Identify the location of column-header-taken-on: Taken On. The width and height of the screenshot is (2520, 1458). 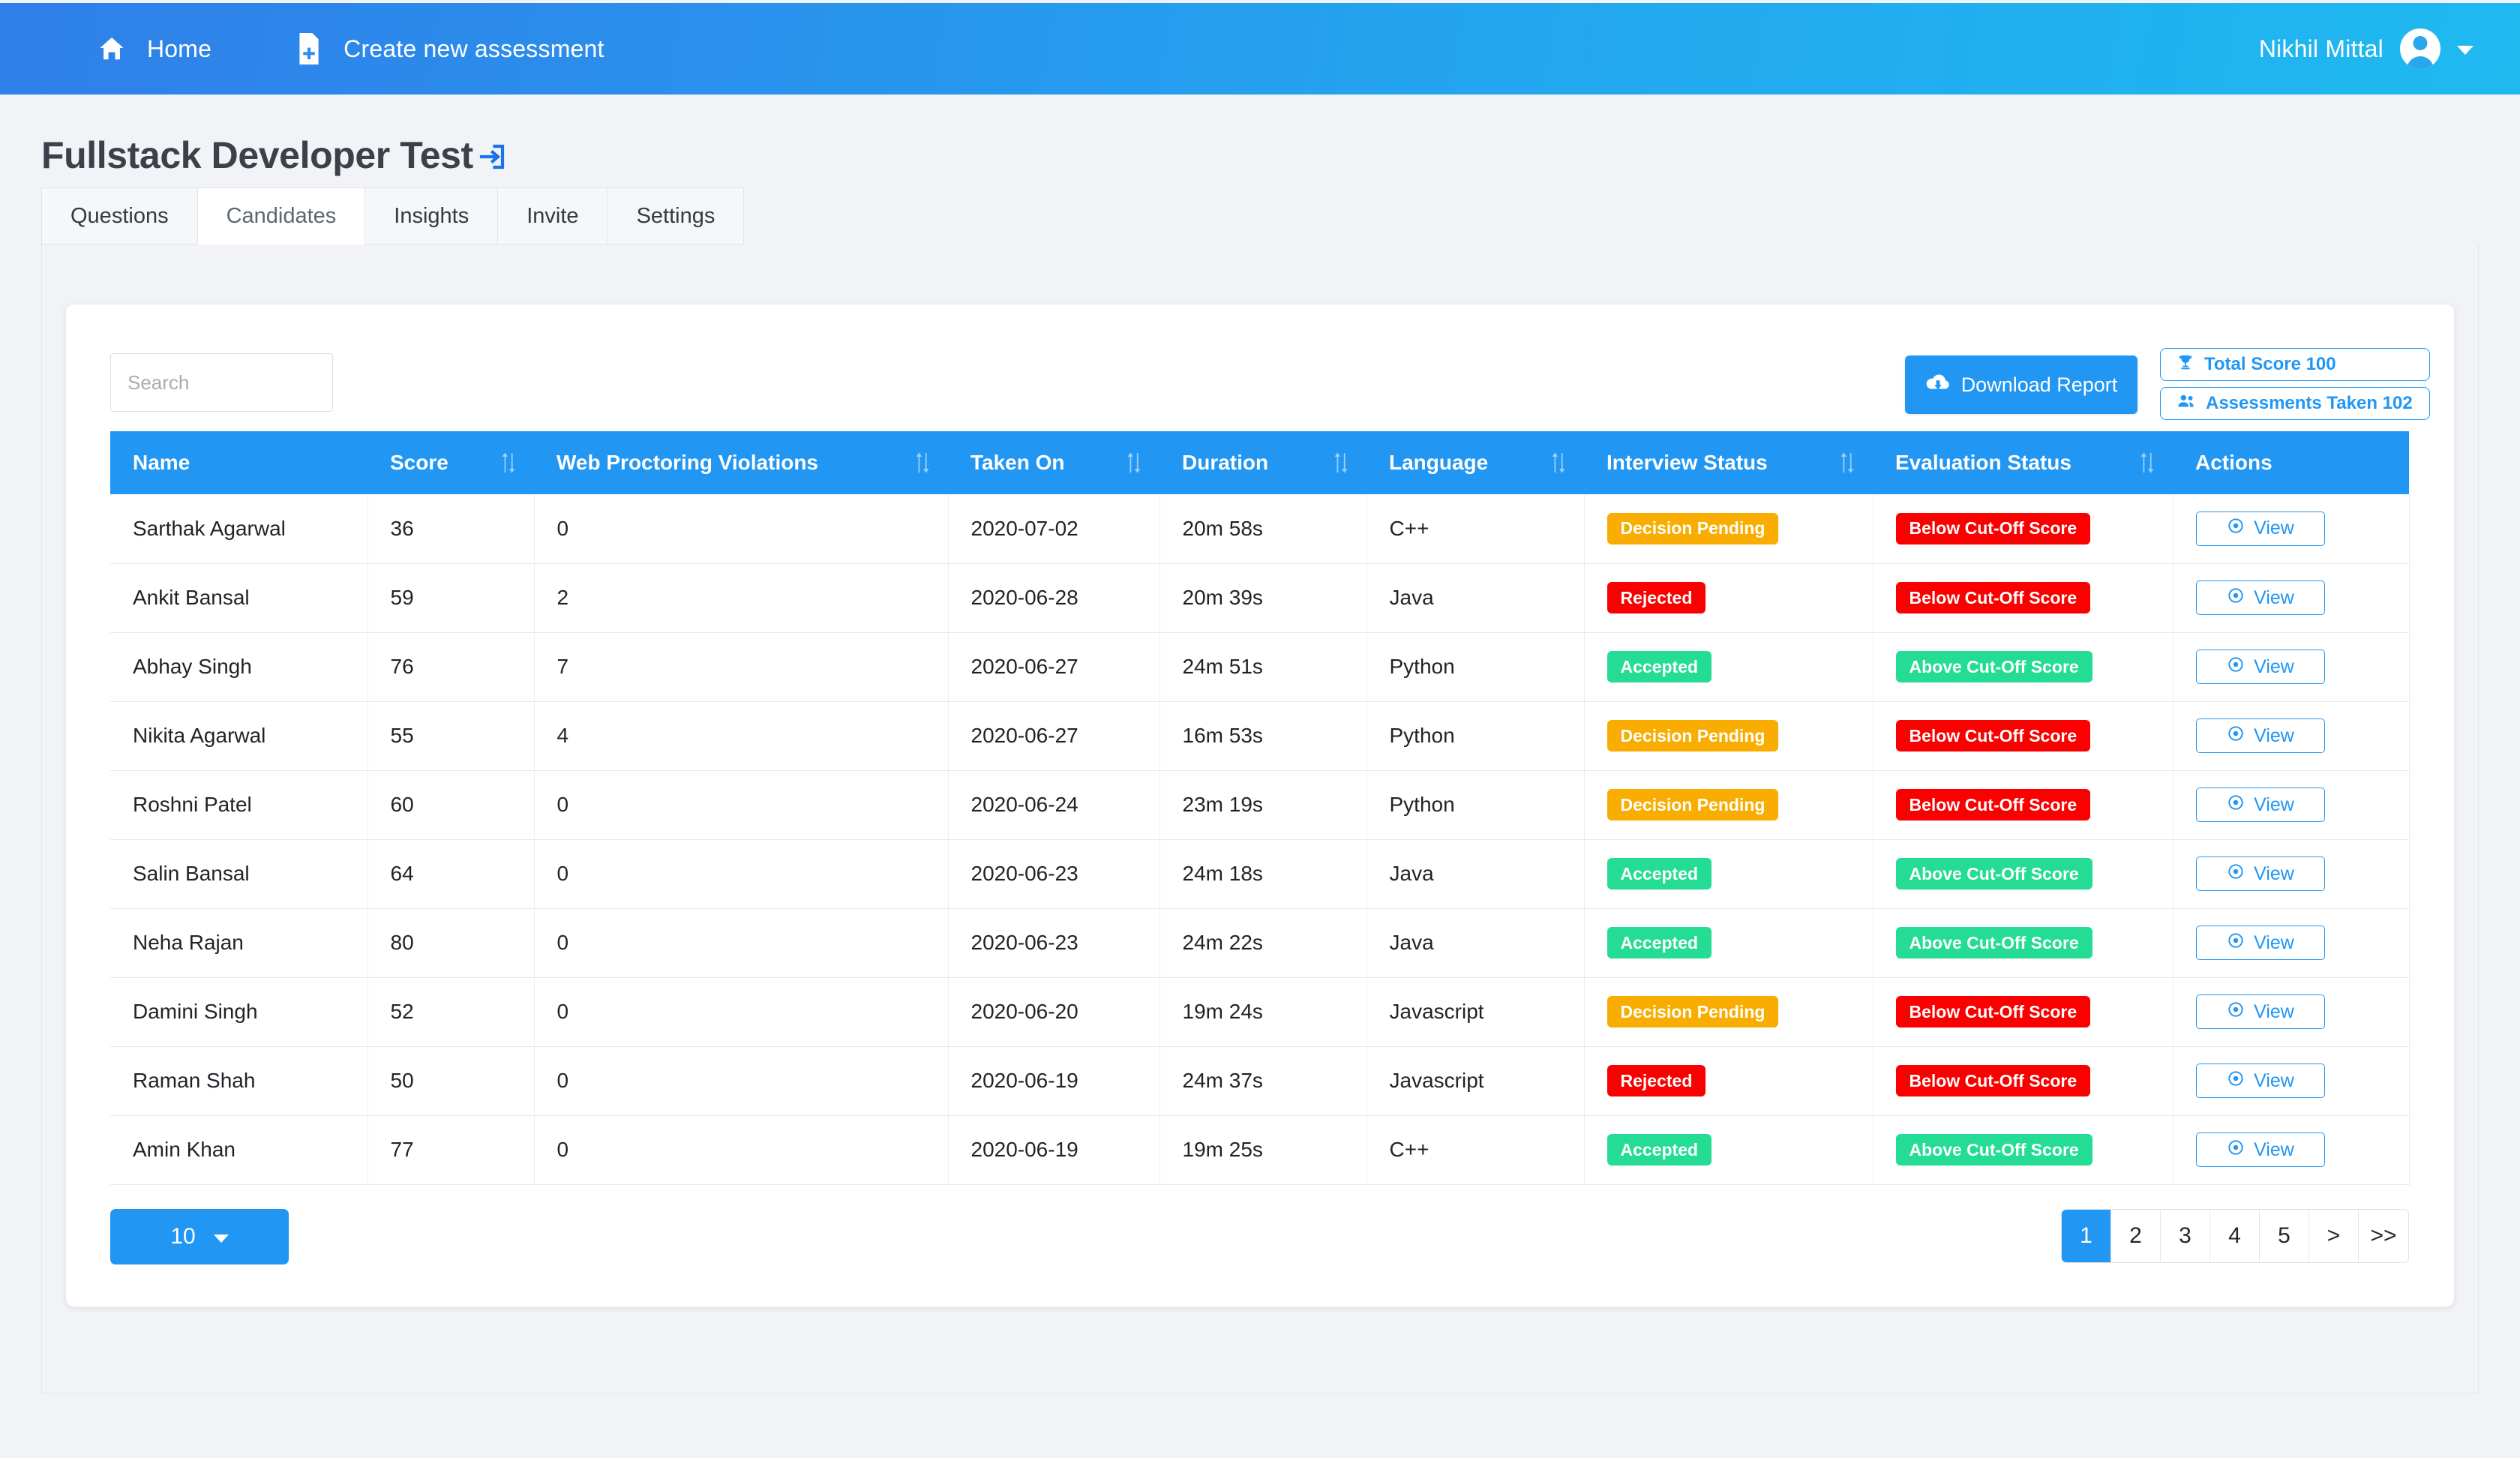
(1054, 462).